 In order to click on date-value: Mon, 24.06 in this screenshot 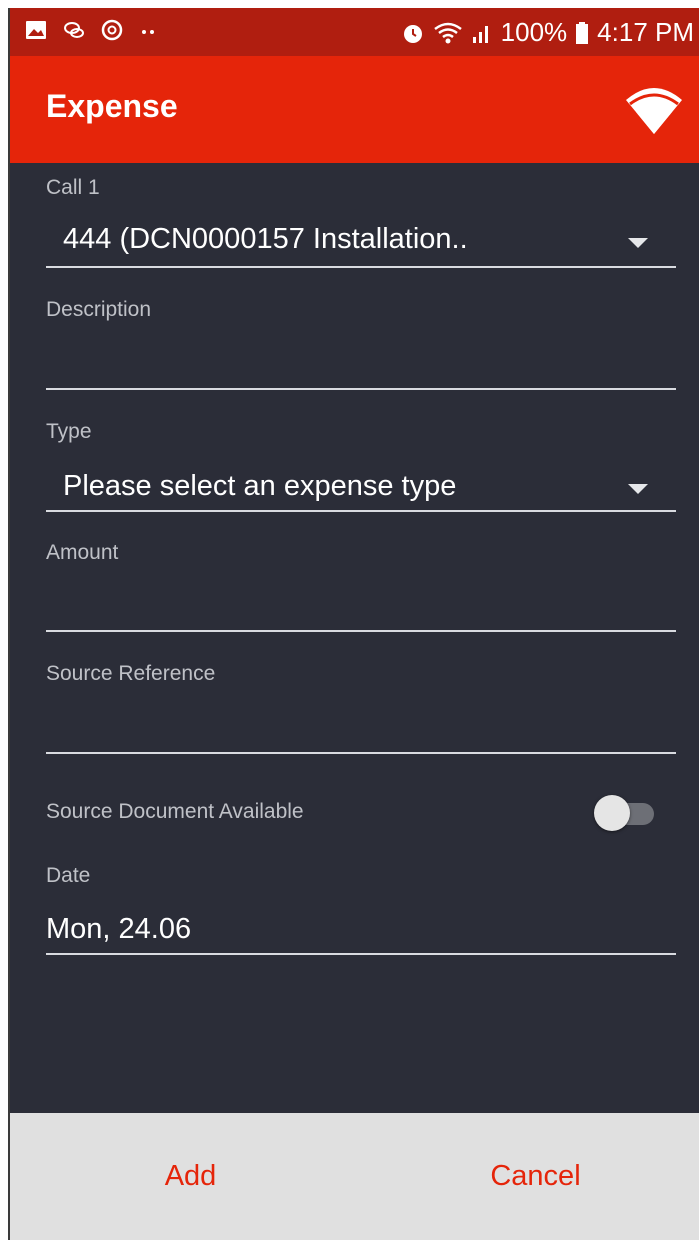, I will do `click(361, 929)`.